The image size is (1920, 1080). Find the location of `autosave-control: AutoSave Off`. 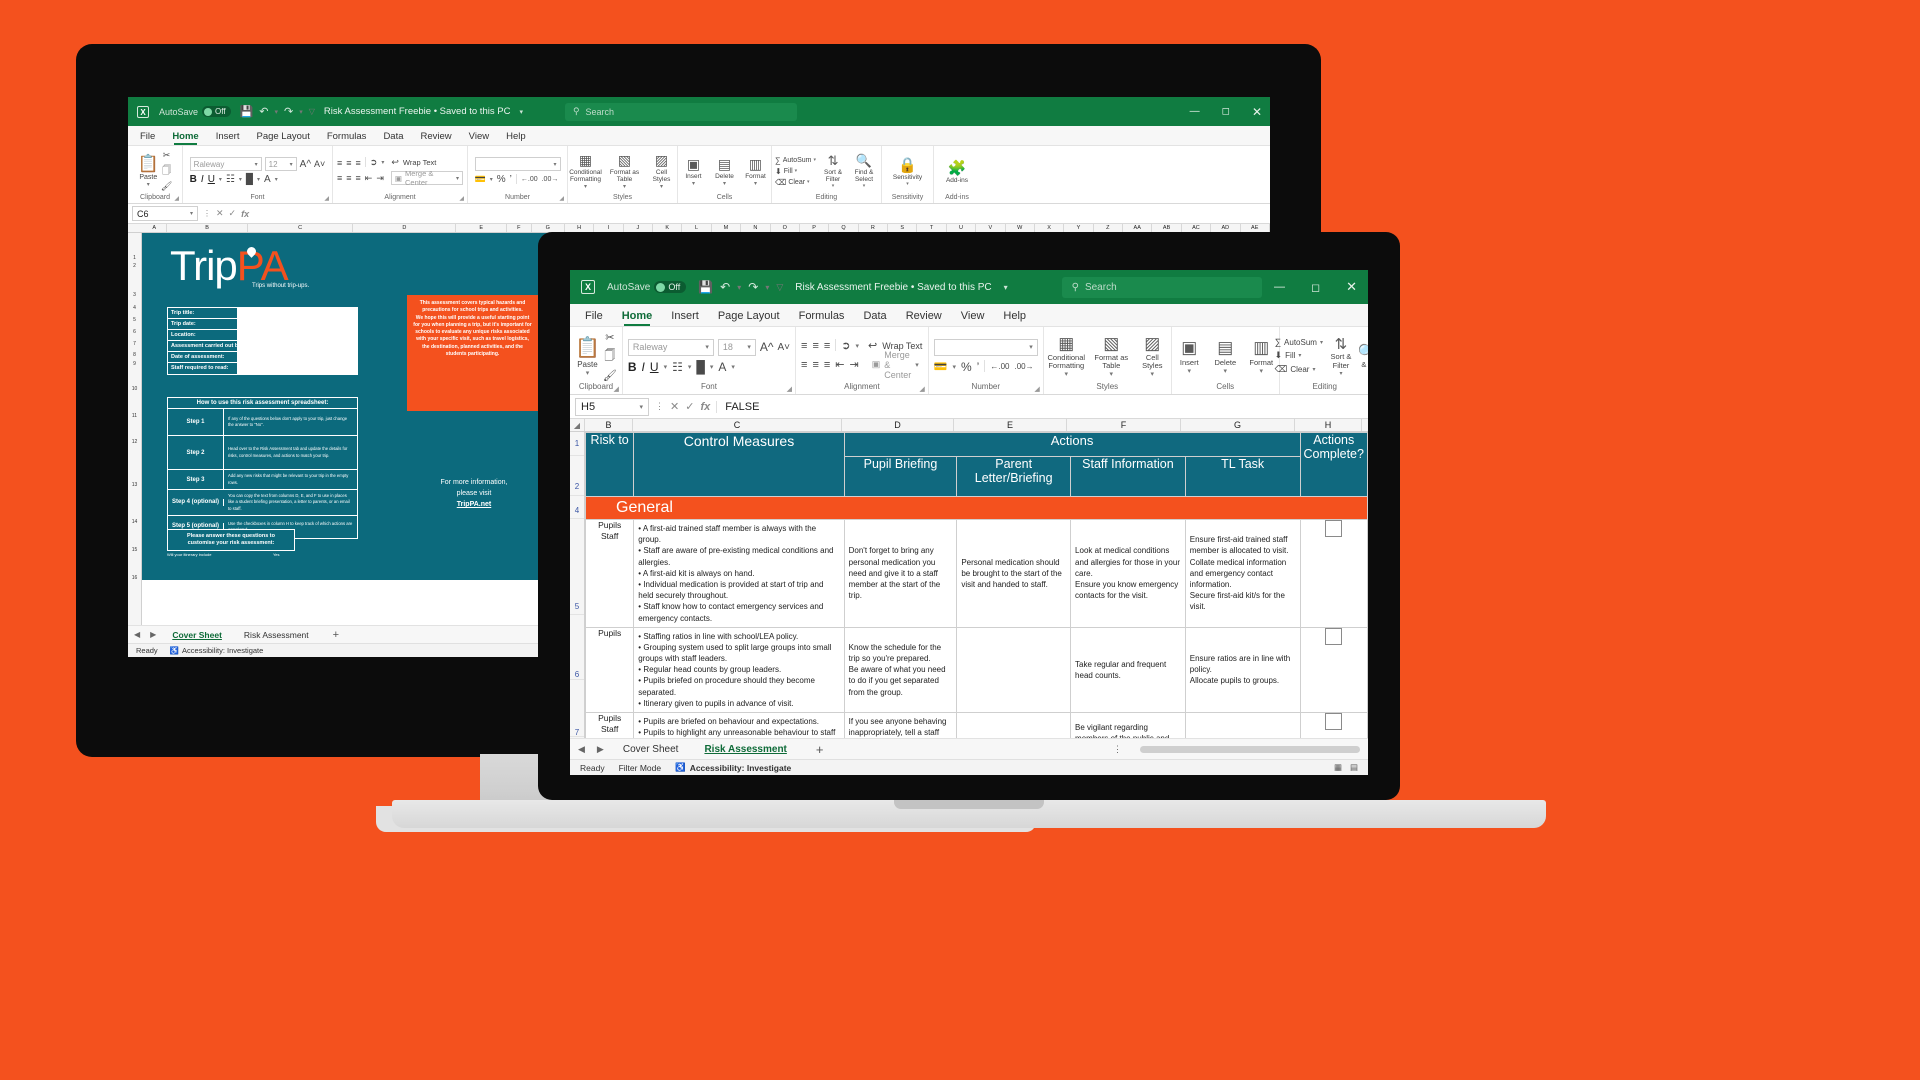

autosave-control: AutoSave Off is located at coordinates (647, 287).